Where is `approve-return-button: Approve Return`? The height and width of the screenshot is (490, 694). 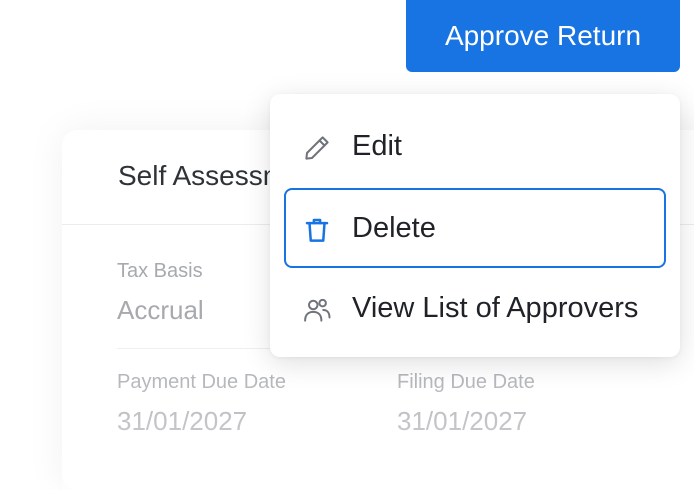 approve-return-button: Approve Return is located at coordinates (543, 36).